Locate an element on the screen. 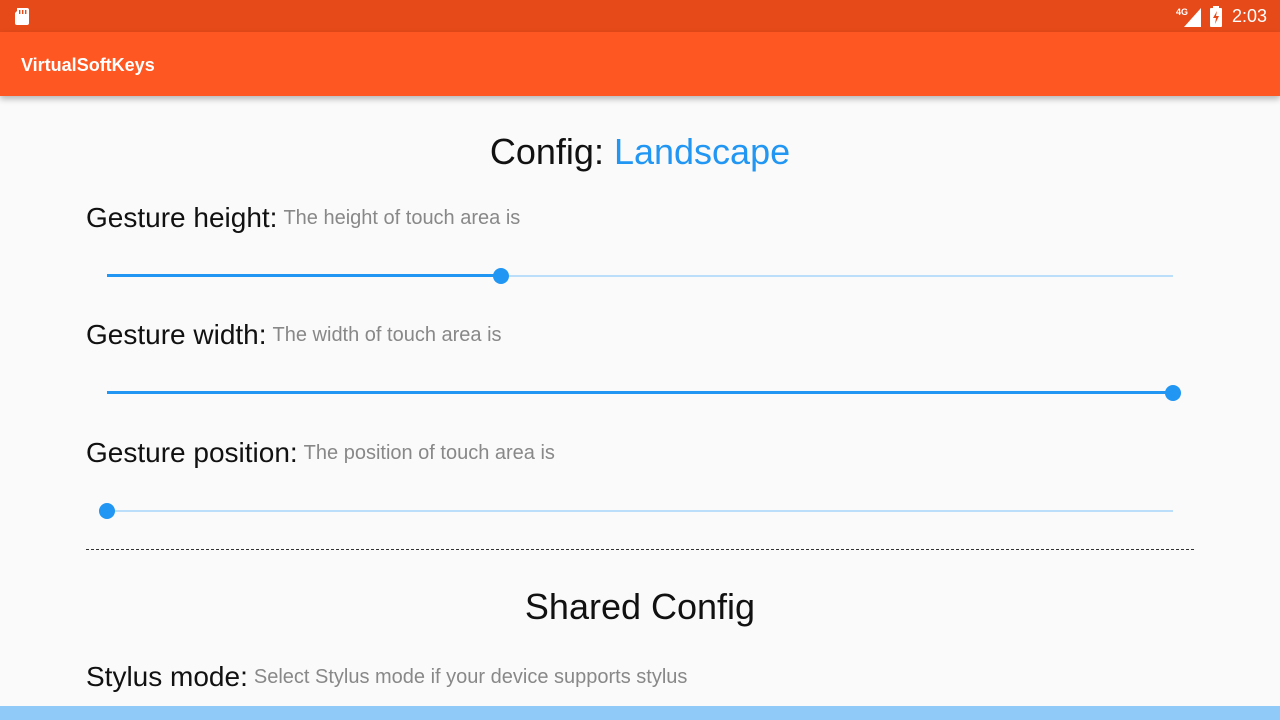 This screenshot has width=1280, height=720. gesture-position-label: Gesture position: is located at coordinates (192, 452).